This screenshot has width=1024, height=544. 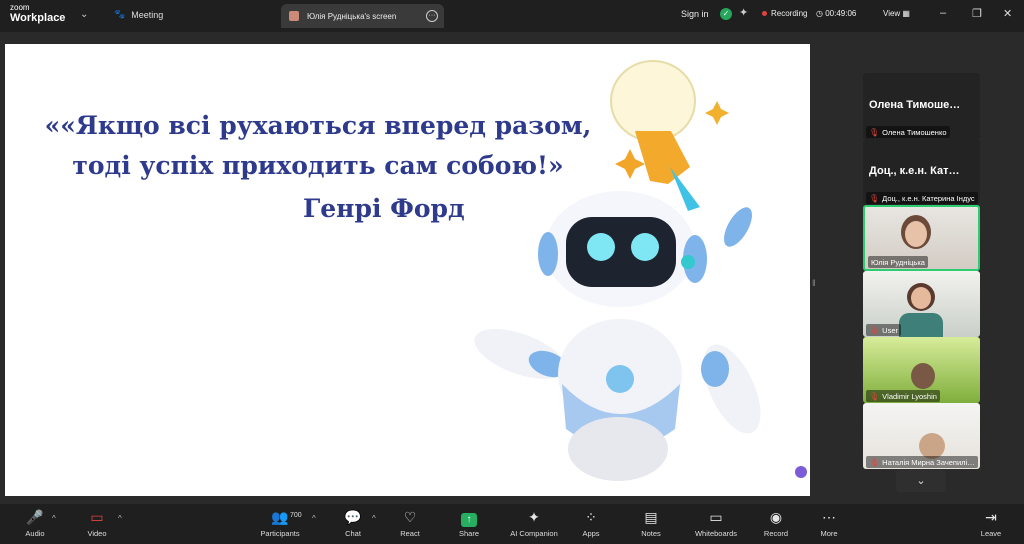 I want to click on zoom-logo: zoom Workplace, so click(x=38, y=13).